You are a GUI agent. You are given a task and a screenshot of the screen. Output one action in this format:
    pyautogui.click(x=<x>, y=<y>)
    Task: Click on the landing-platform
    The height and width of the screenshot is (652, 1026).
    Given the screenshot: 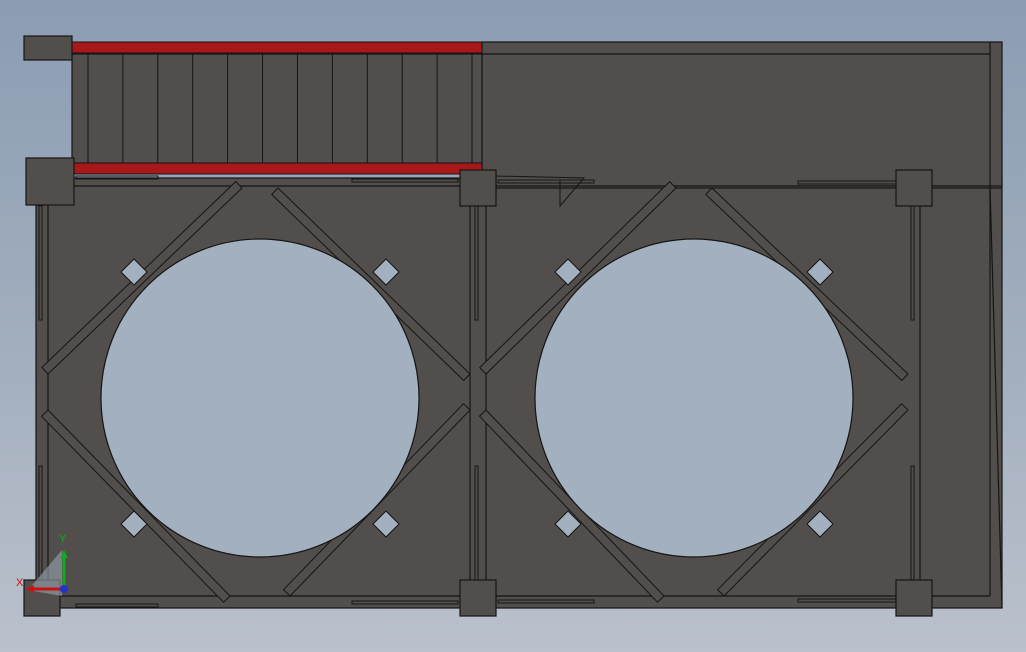 What is the action you would take?
    pyautogui.click(x=742, y=115)
    